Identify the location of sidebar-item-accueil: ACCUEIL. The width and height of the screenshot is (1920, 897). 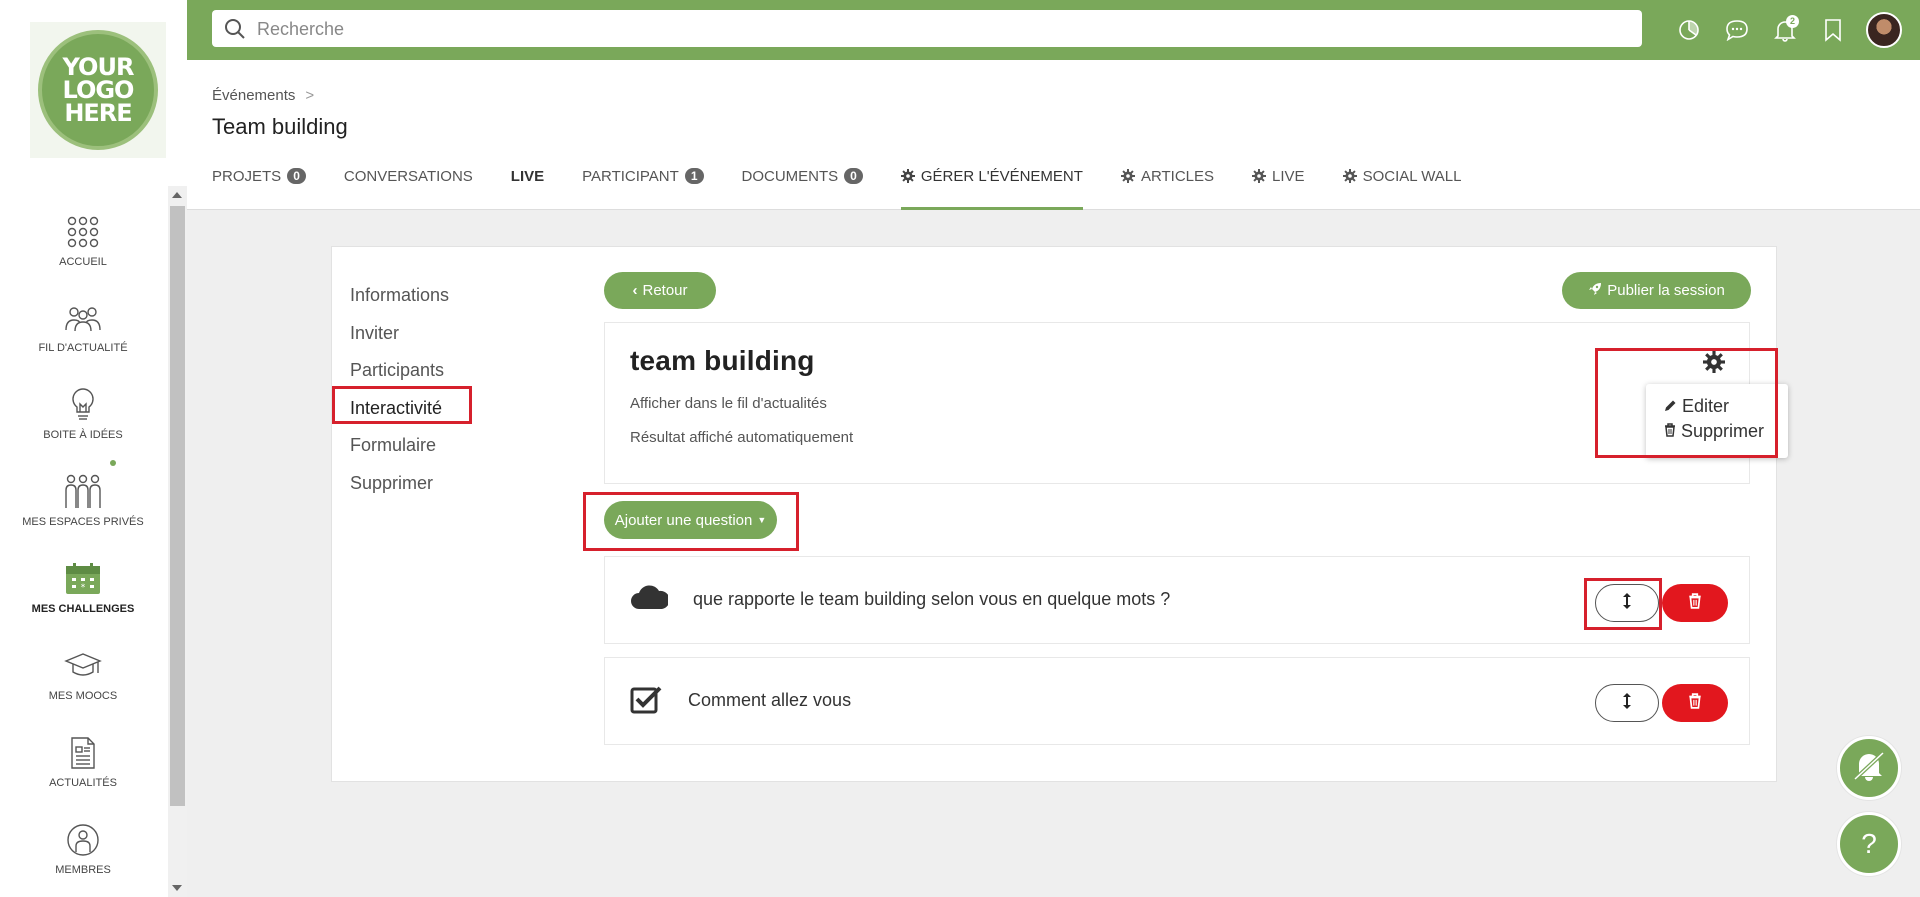
(83, 240).